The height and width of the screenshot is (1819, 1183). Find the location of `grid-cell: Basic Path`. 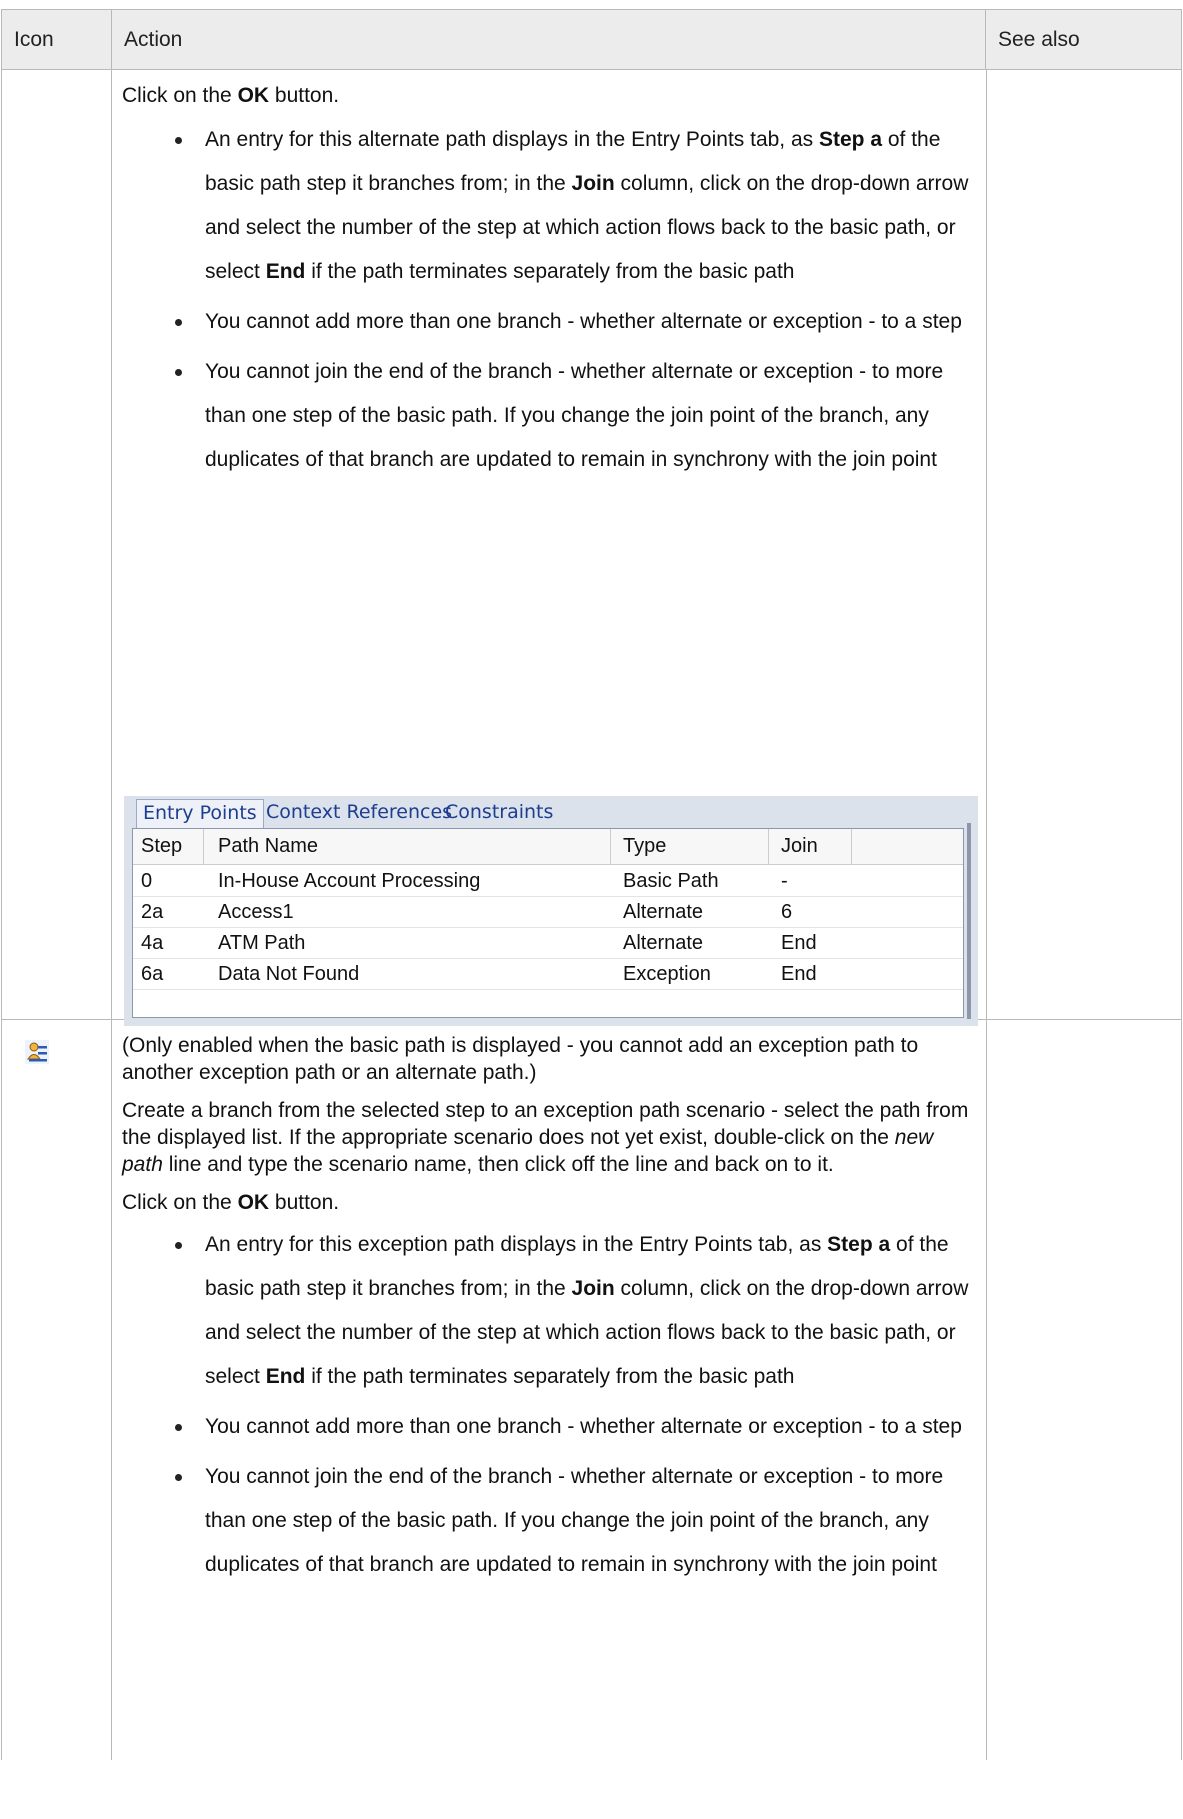

grid-cell: Basic Path is located at coordinates (671, 881).